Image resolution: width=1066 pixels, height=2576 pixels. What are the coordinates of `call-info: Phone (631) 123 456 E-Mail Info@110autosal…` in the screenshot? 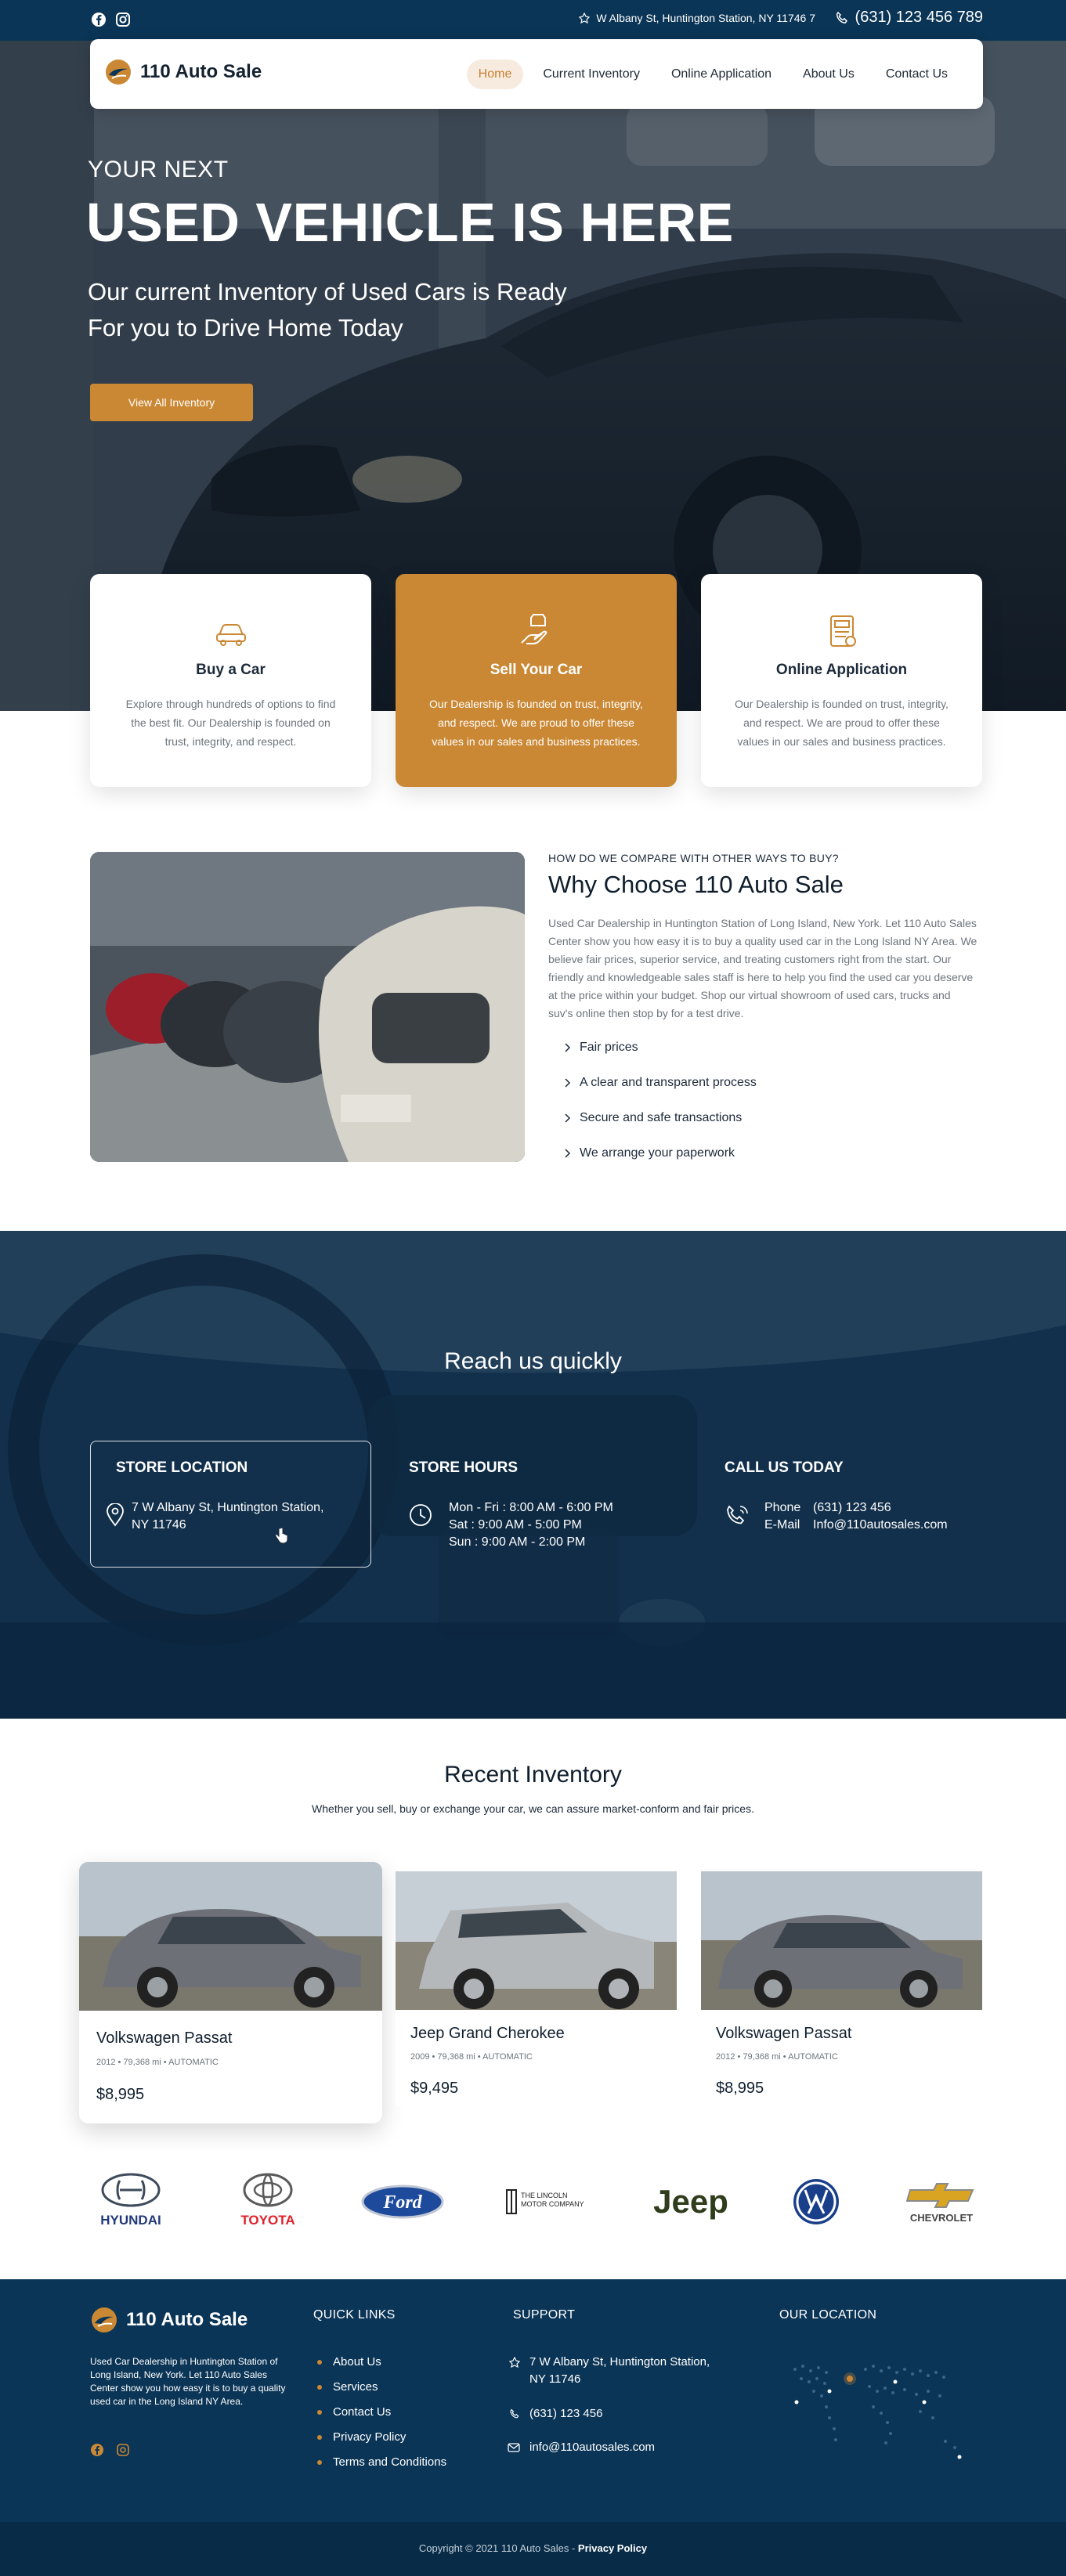 It's located at (856, 1516).